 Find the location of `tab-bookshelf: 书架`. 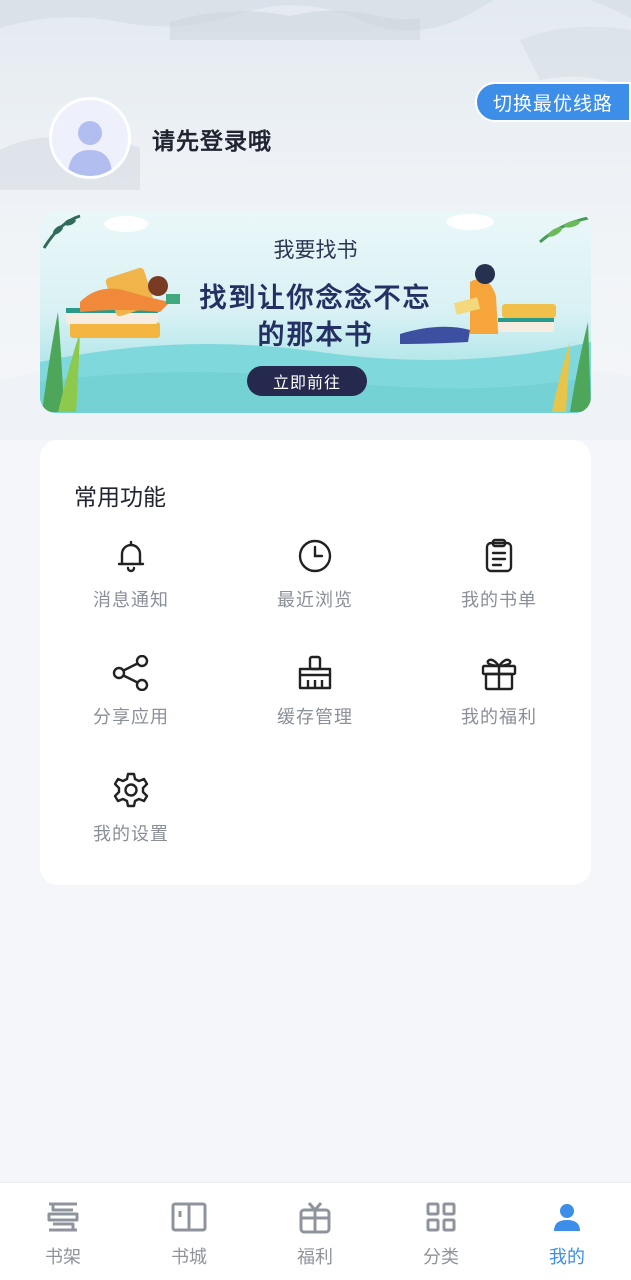

tab-bookshelf: 书架 is located at coordinates (63, 1235).